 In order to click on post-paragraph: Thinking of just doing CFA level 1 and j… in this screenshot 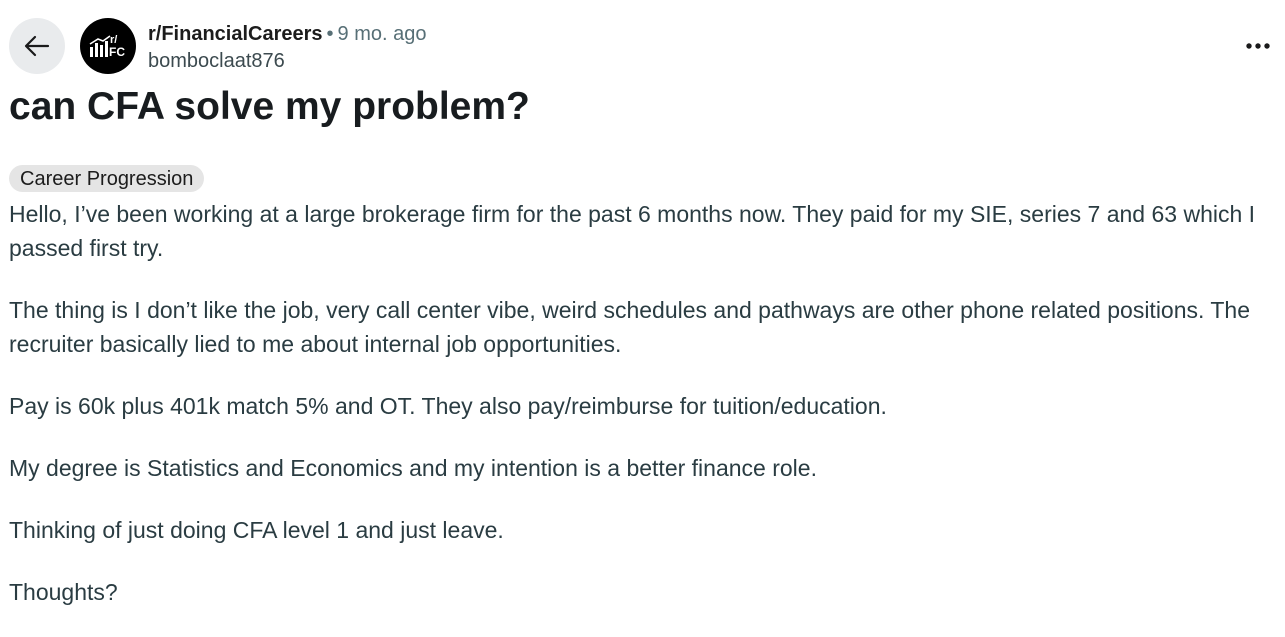, I will do `click(256, 530)`.